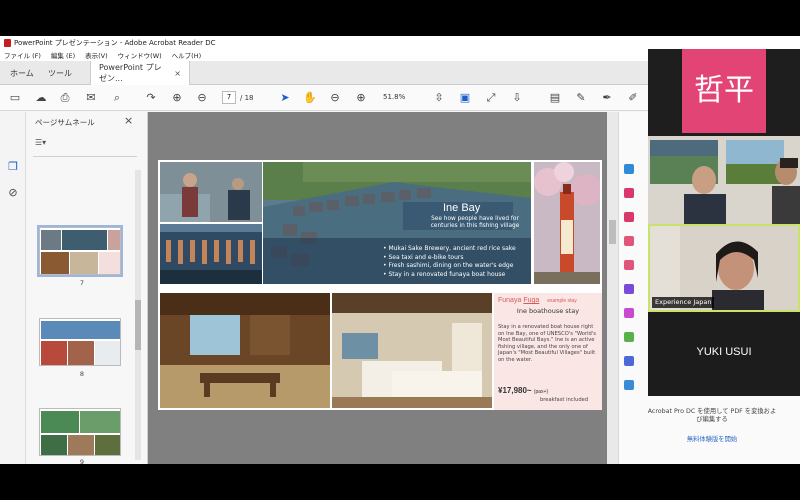 This screenshot has height=500, width=800. I want to click on comment-tool-icon, so click(629, 241).